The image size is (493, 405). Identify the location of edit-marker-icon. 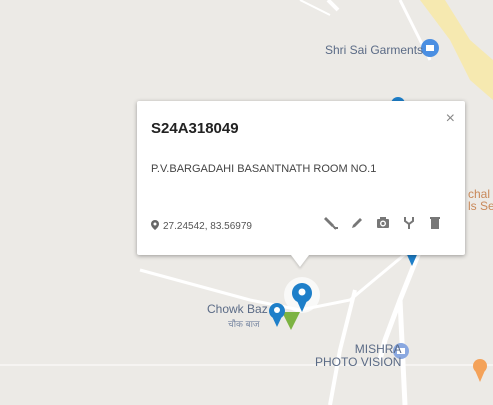
(331, 223).